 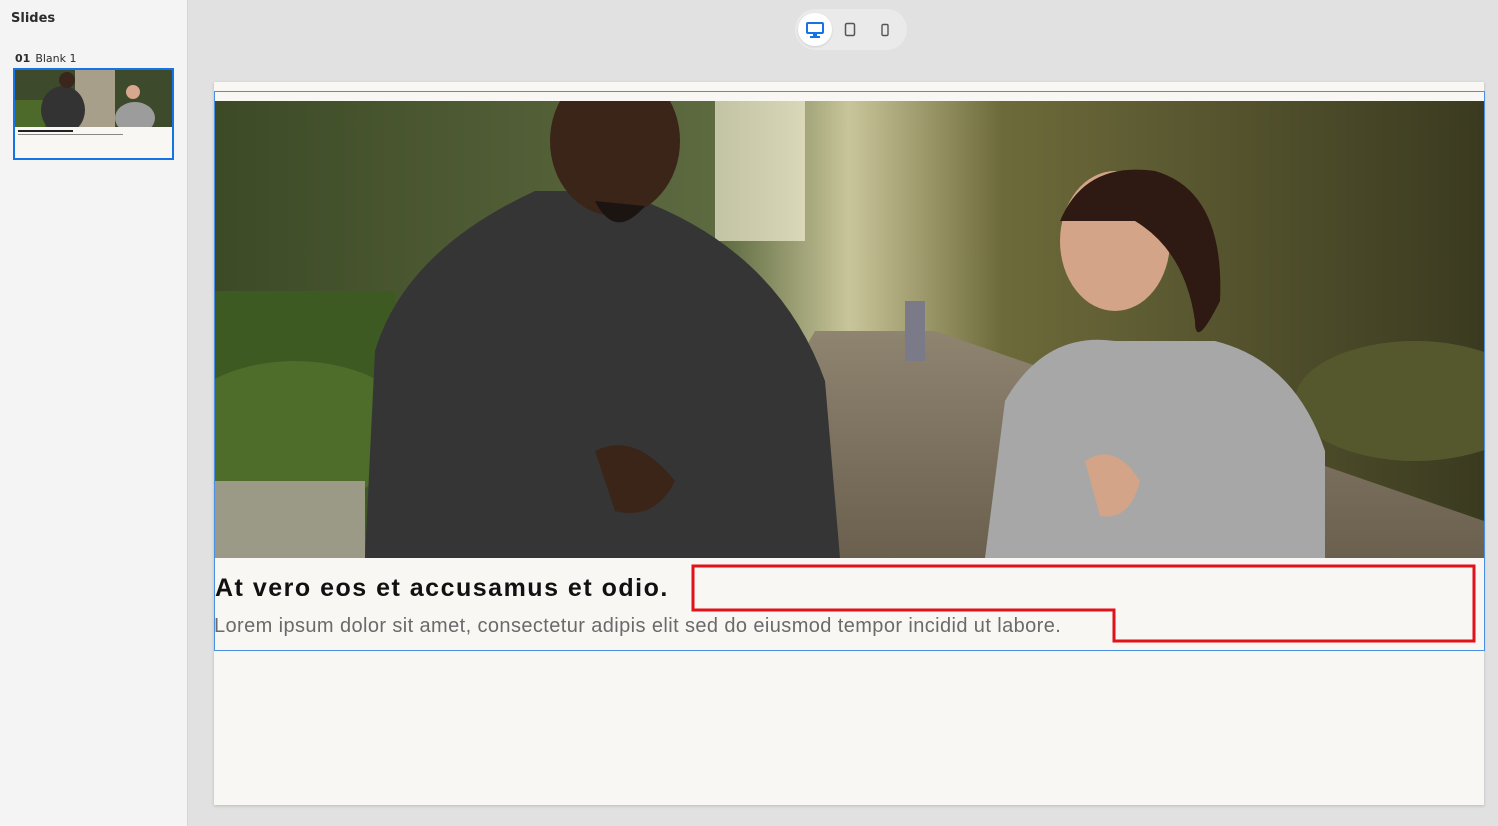 I want to click on slide-label: 01 Blank 1, so click(x=46, y=58).